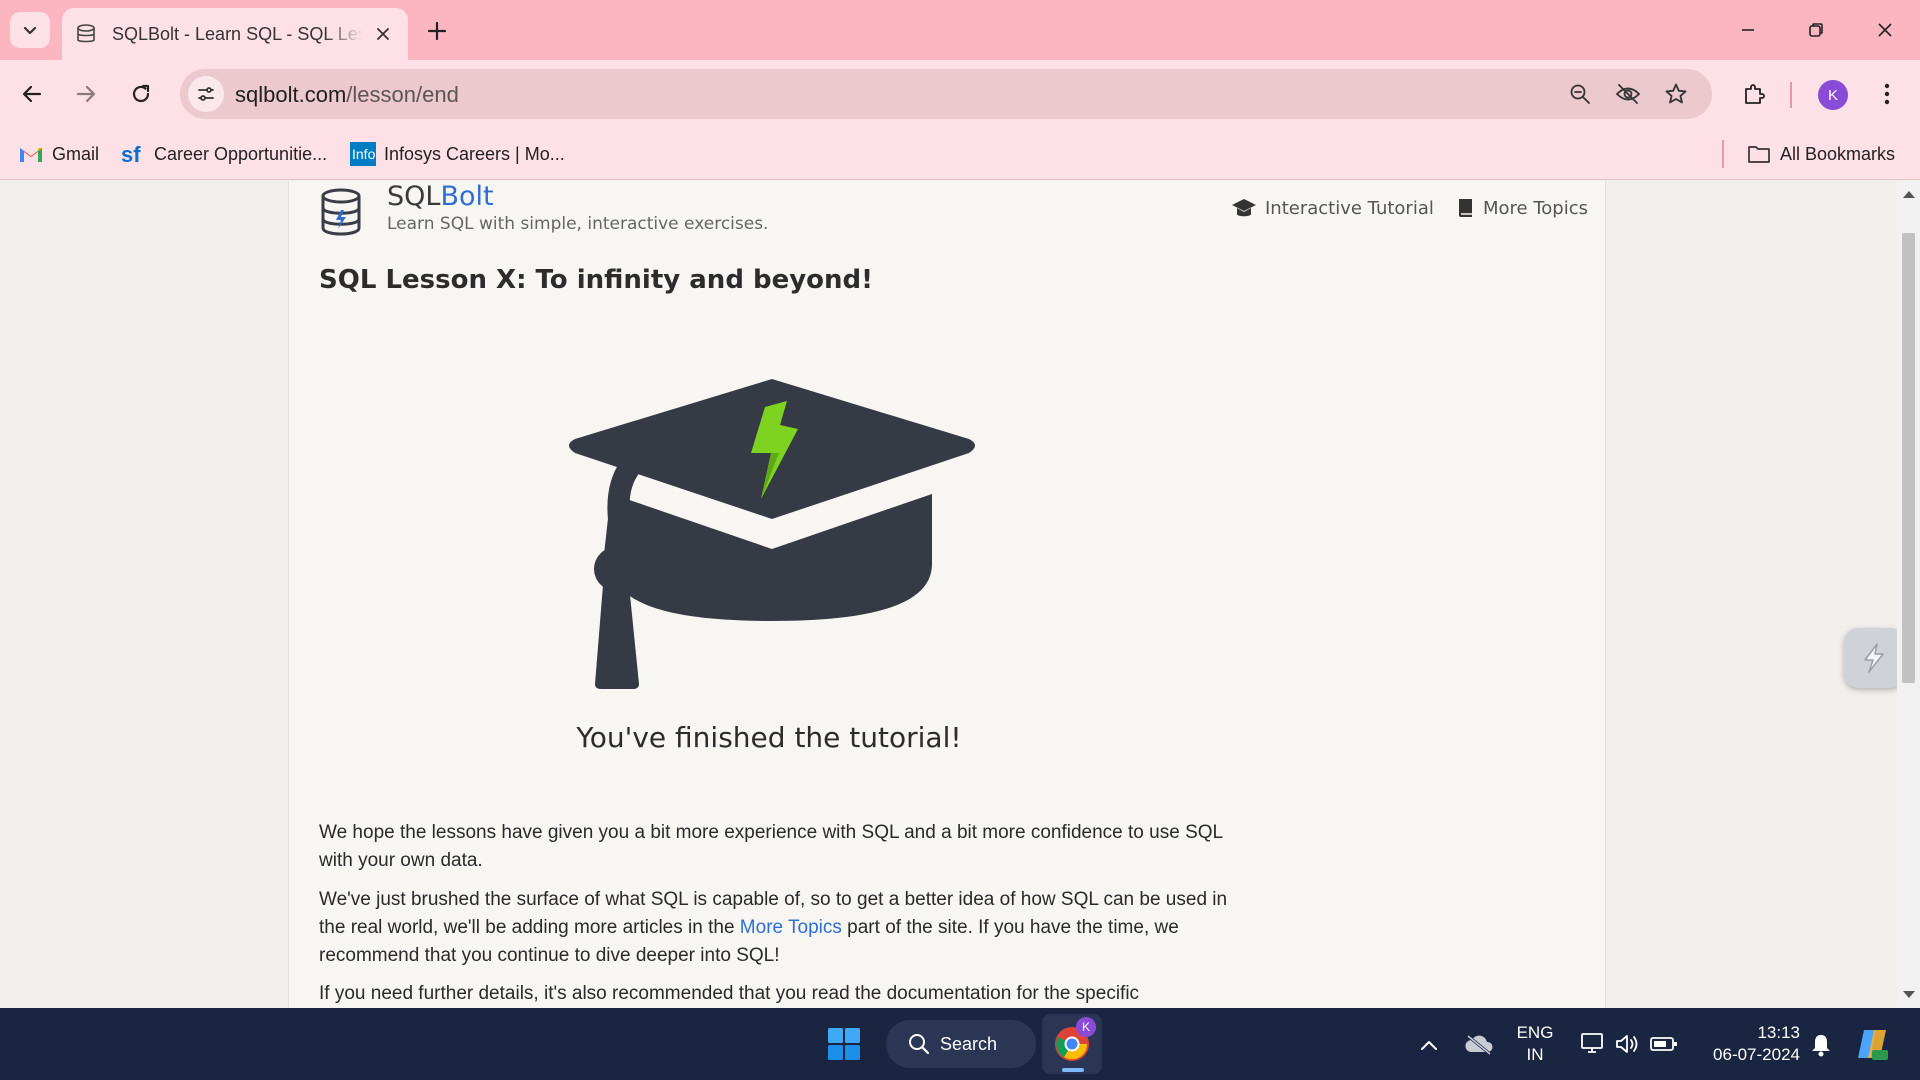  I want to click on brand-bolt: Bolt, so click(467, 196).